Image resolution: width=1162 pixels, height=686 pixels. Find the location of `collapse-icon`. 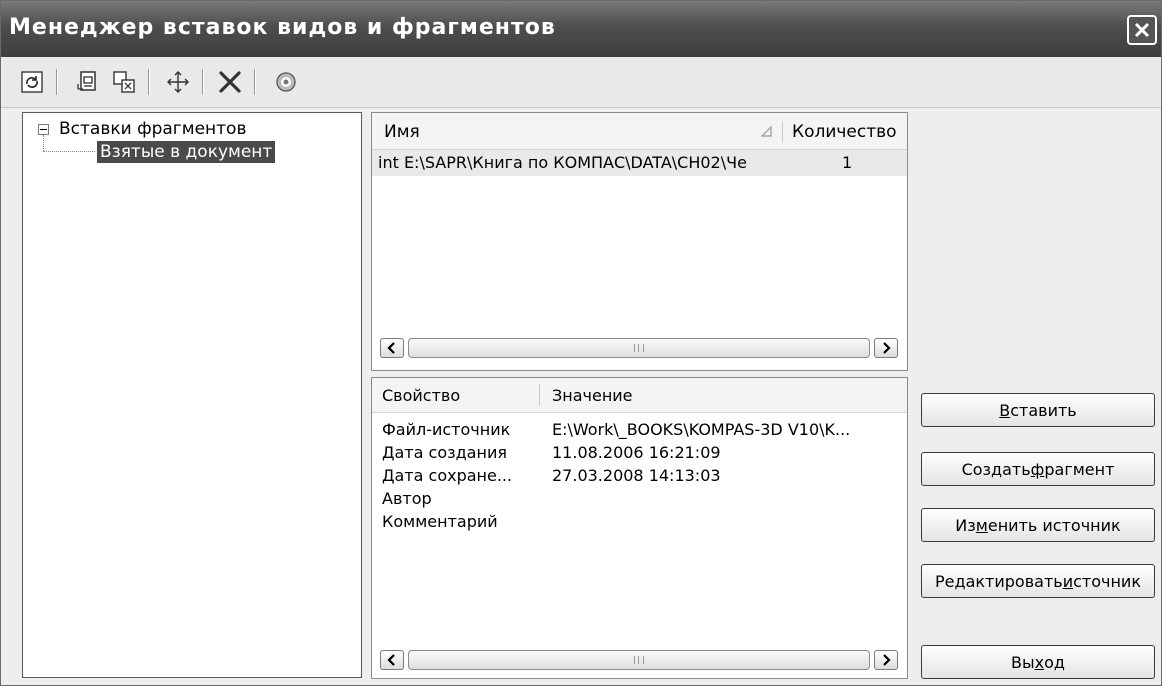

collapse-icon is located at coordinates (43, 129).